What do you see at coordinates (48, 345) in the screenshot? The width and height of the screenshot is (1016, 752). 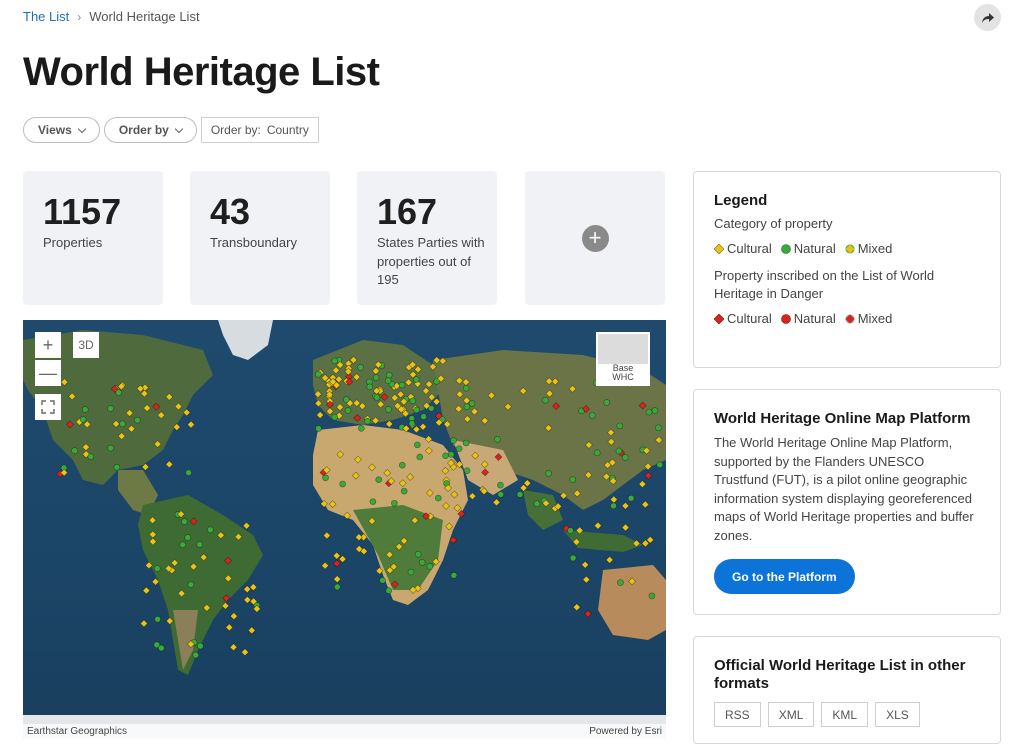 I see `zoom-in-button: +` at bounding box center [48, 345].